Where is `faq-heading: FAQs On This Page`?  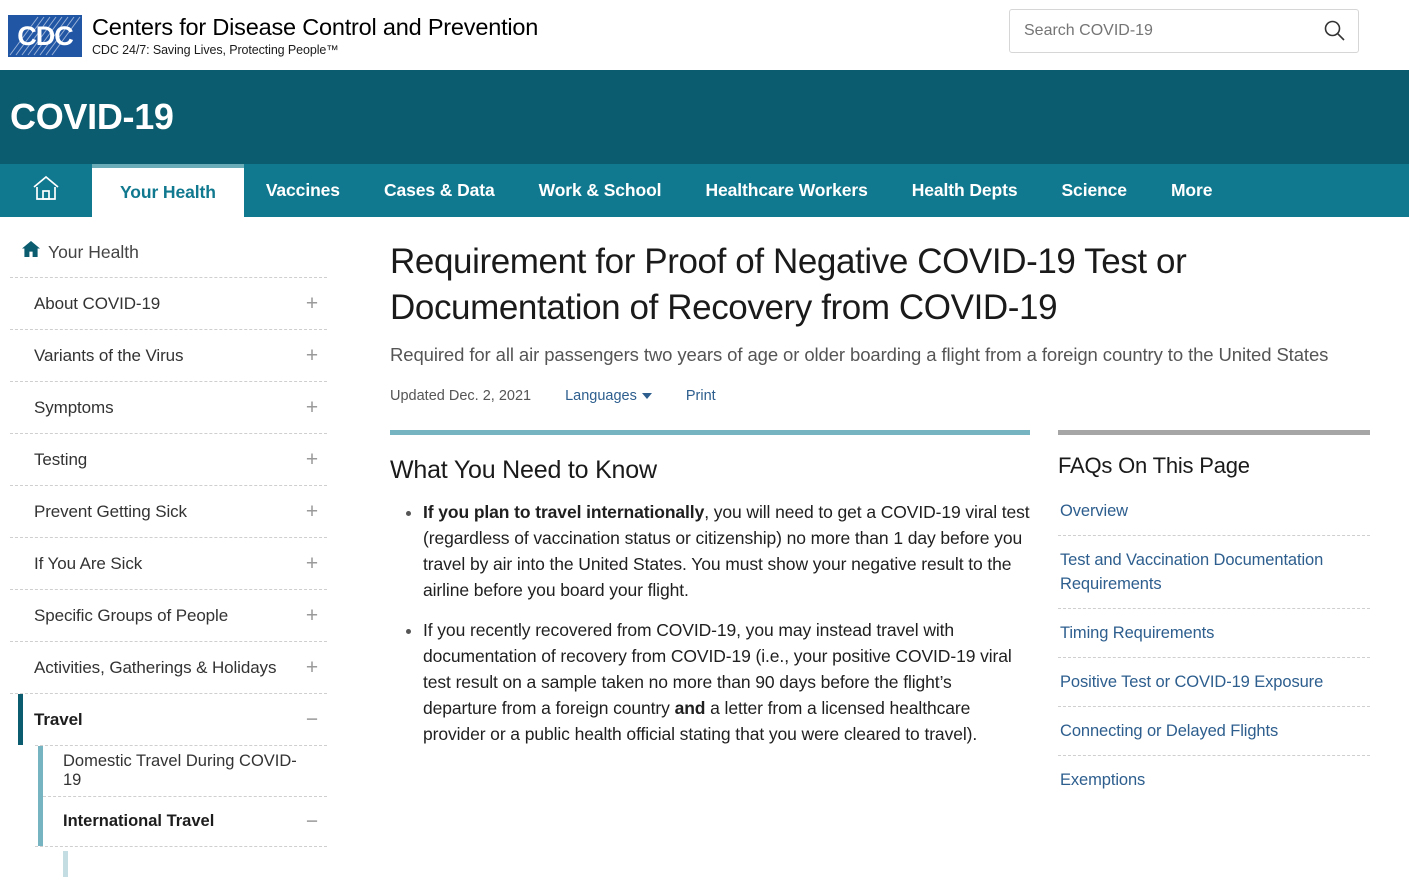
faq-heading: FAQs On This Page is located at coordinates (1154, 465).